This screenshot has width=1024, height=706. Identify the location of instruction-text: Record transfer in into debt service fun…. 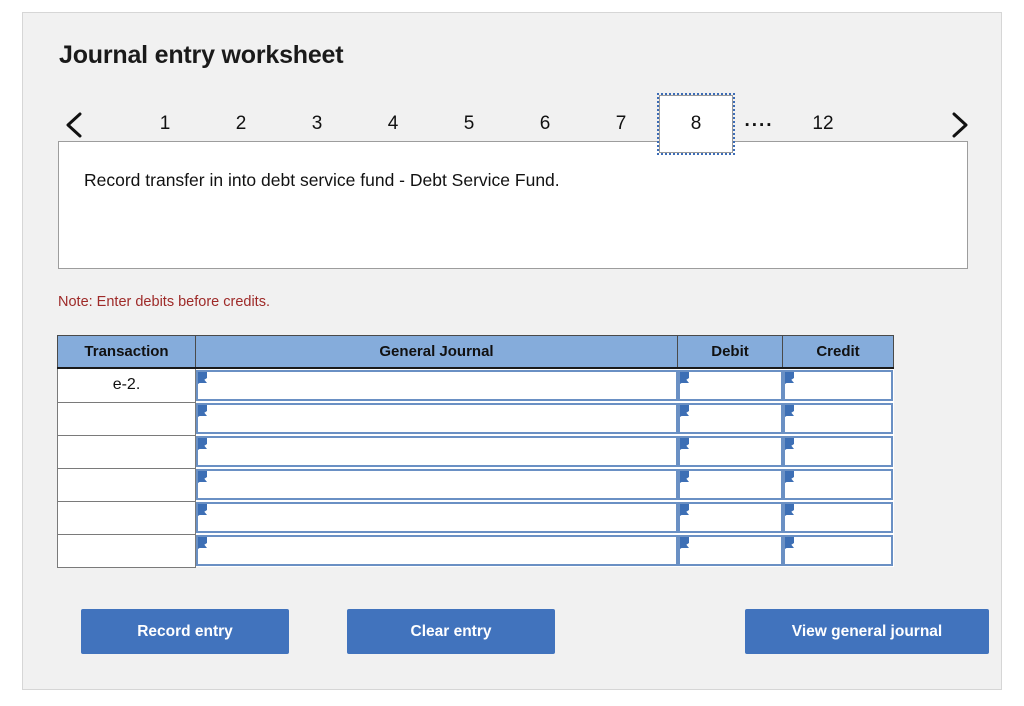
(322, 180).